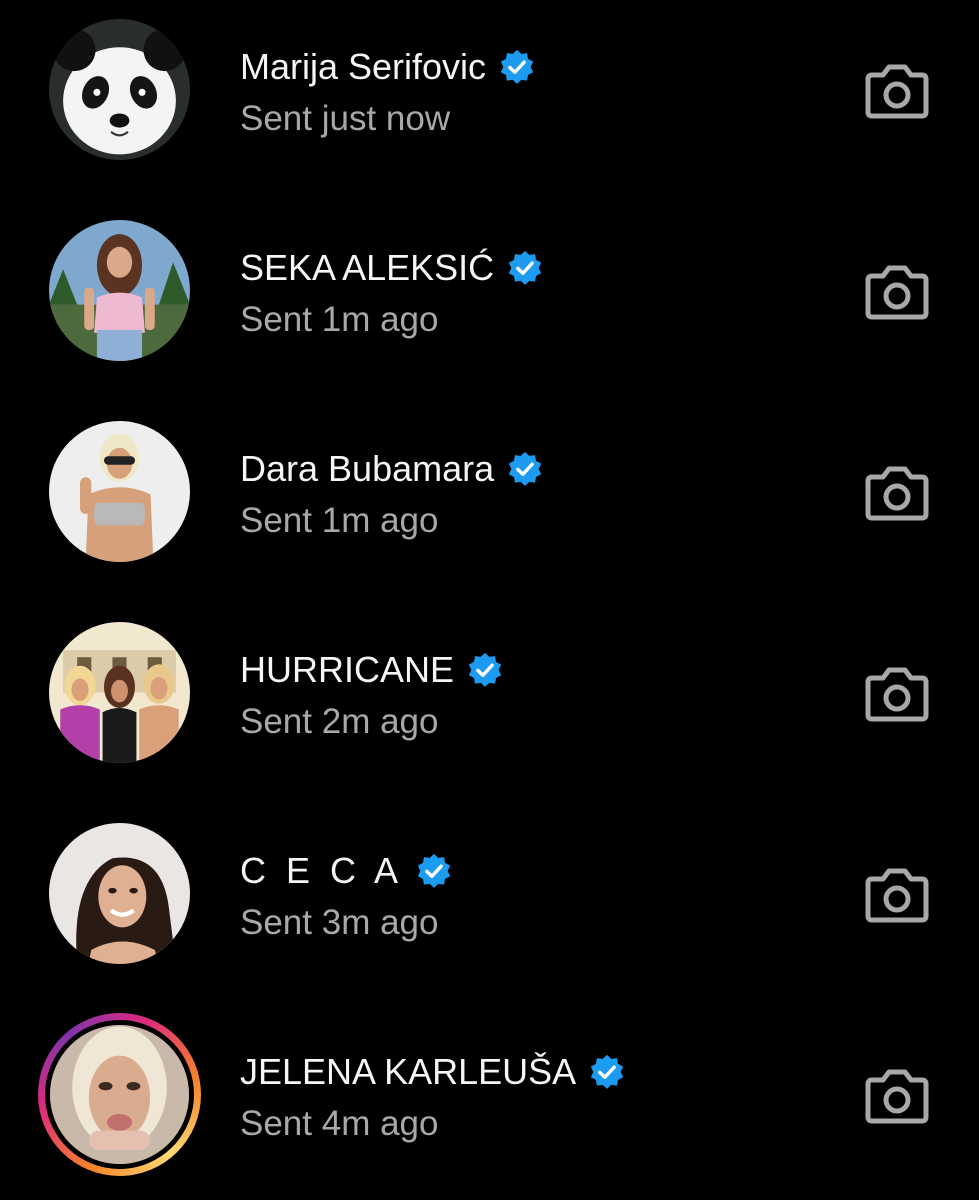 Image resolution: width=979 pixels, height=1200 pixels. I want to click on contact-name: Marija Serifovic, so click(363, 66).